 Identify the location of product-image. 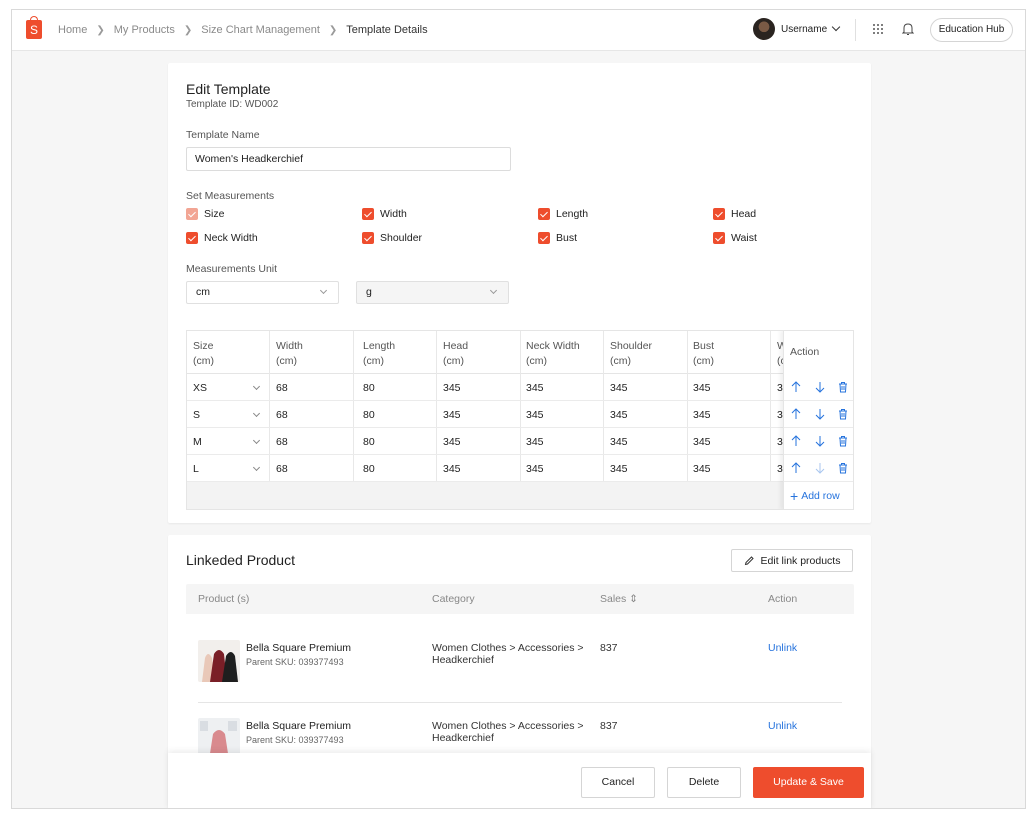
(219, 661).